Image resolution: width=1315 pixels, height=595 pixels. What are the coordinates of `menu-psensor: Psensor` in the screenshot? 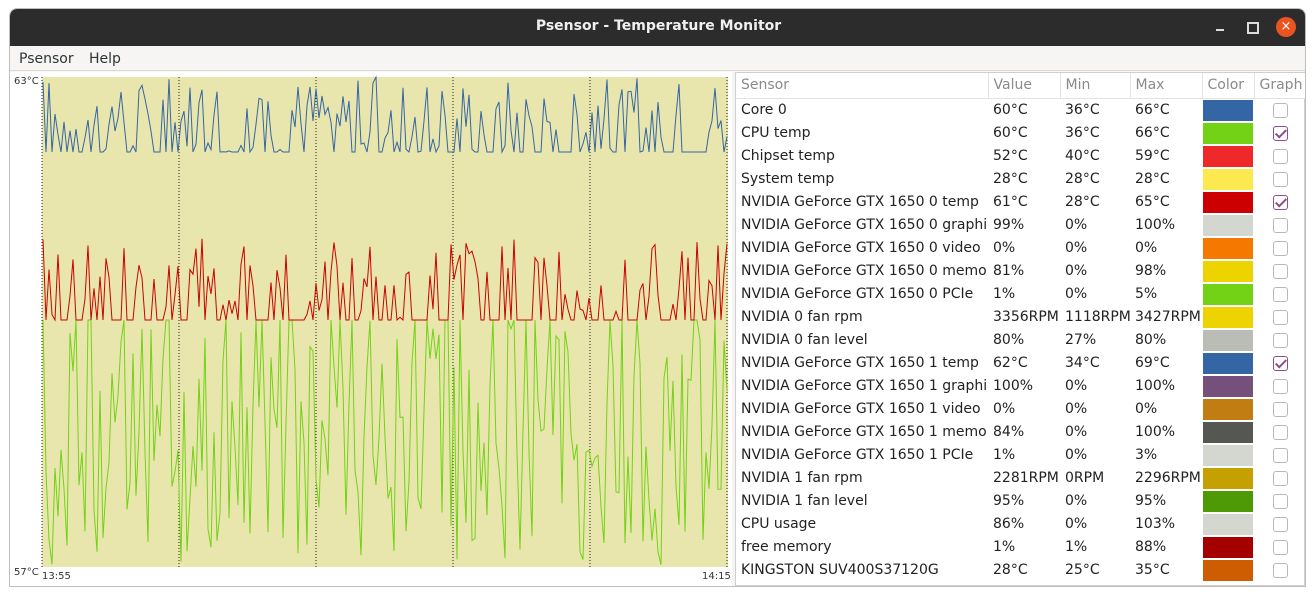 It's located at (46, 59).